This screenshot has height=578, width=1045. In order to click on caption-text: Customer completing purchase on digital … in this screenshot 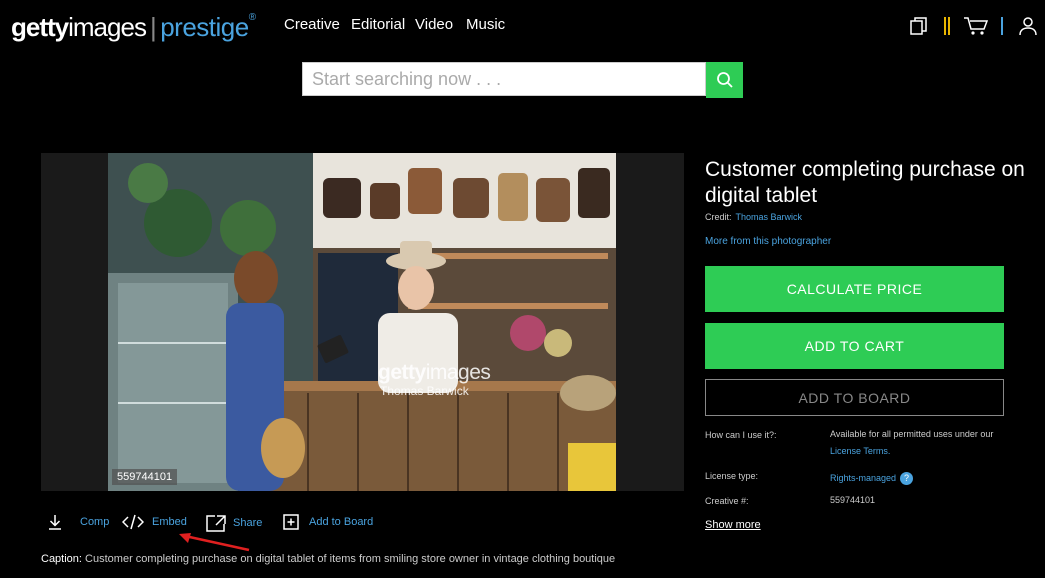, I will do `click(350, 559)`.